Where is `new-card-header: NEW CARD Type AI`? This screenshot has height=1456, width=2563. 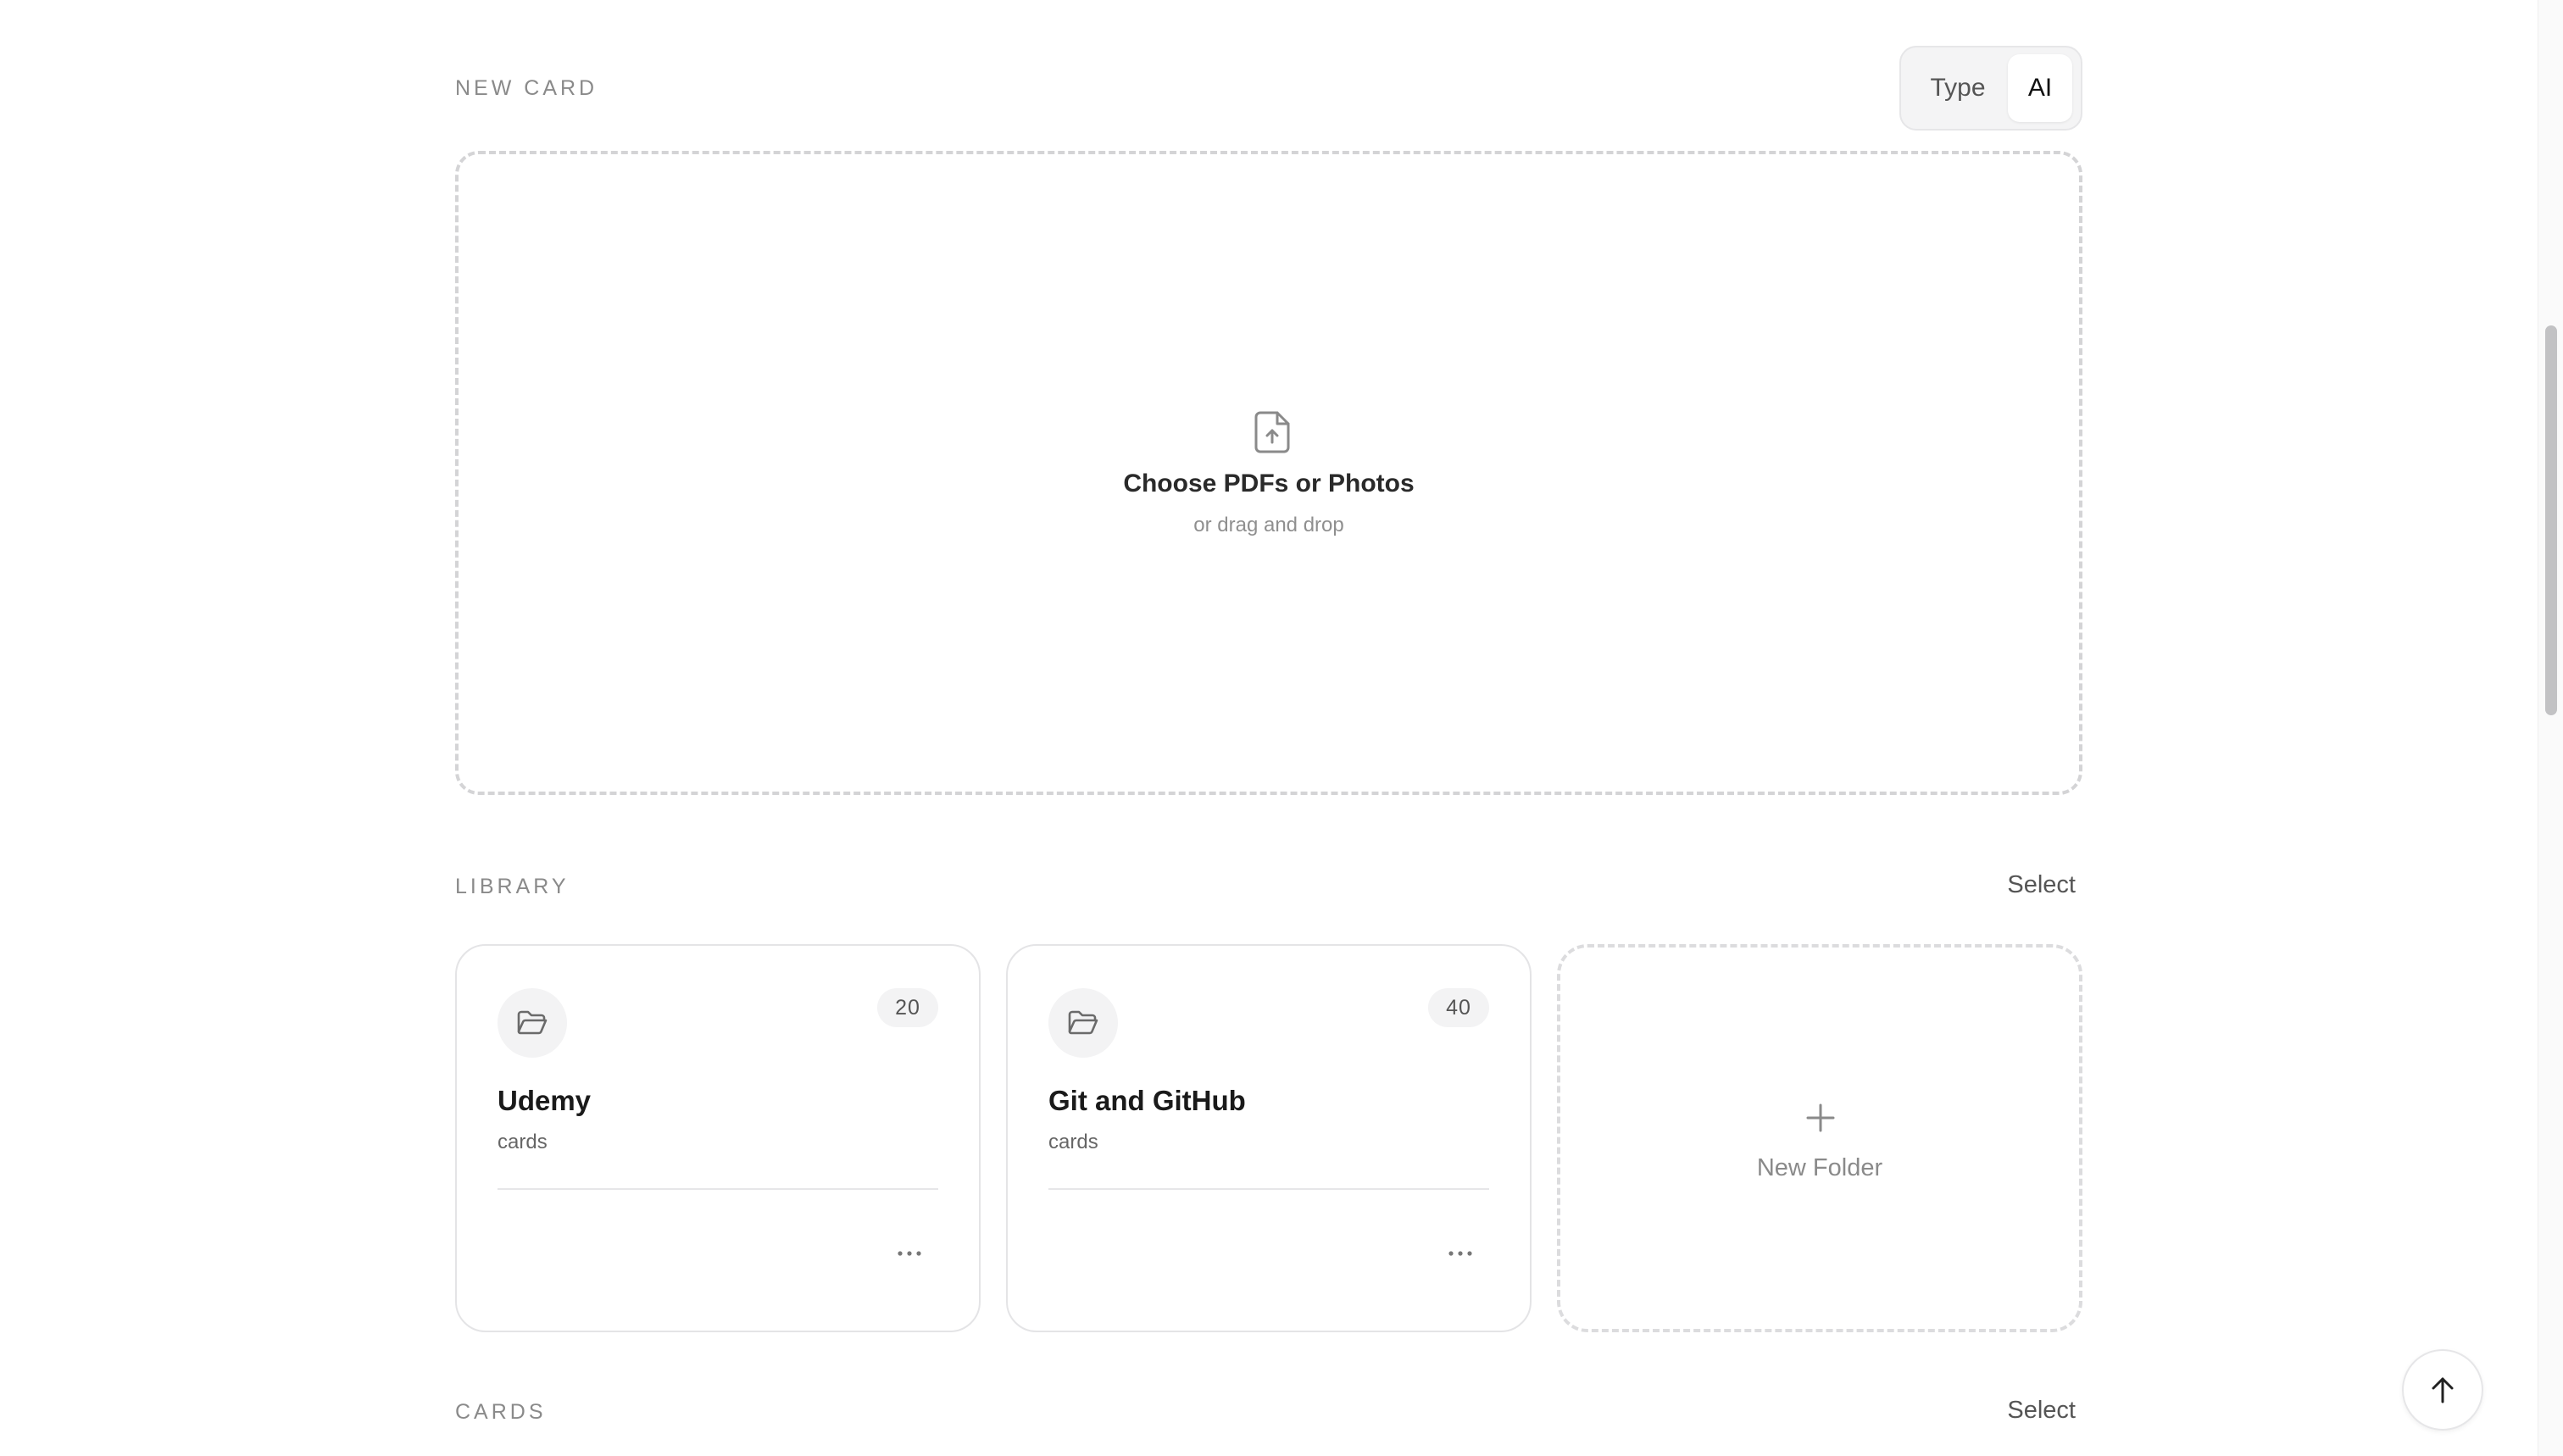 new-card-header: NEW CARD Type AI is located at coordinates (1268, 72).